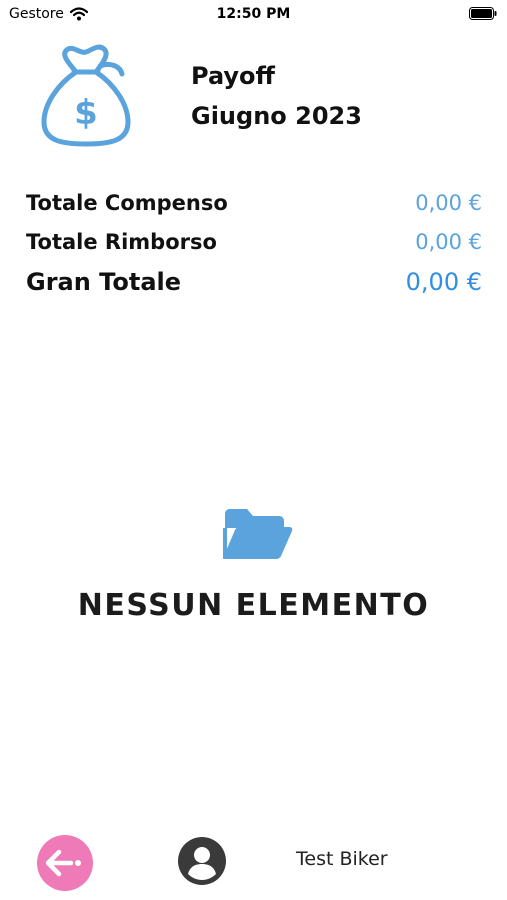 The width and height of the screenshot is (507, 900). I want to click on gran-totale-value: 0,00 €, so click(443, 282).